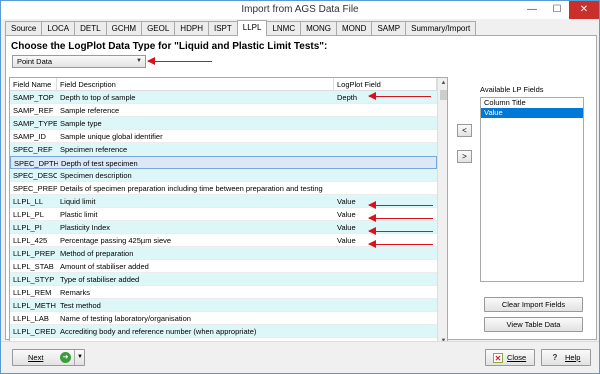  What do you see at coordinates (124, 28) in the screenshot?
I see `tab-gchm: GCHM` at bounding box center [124, 28].